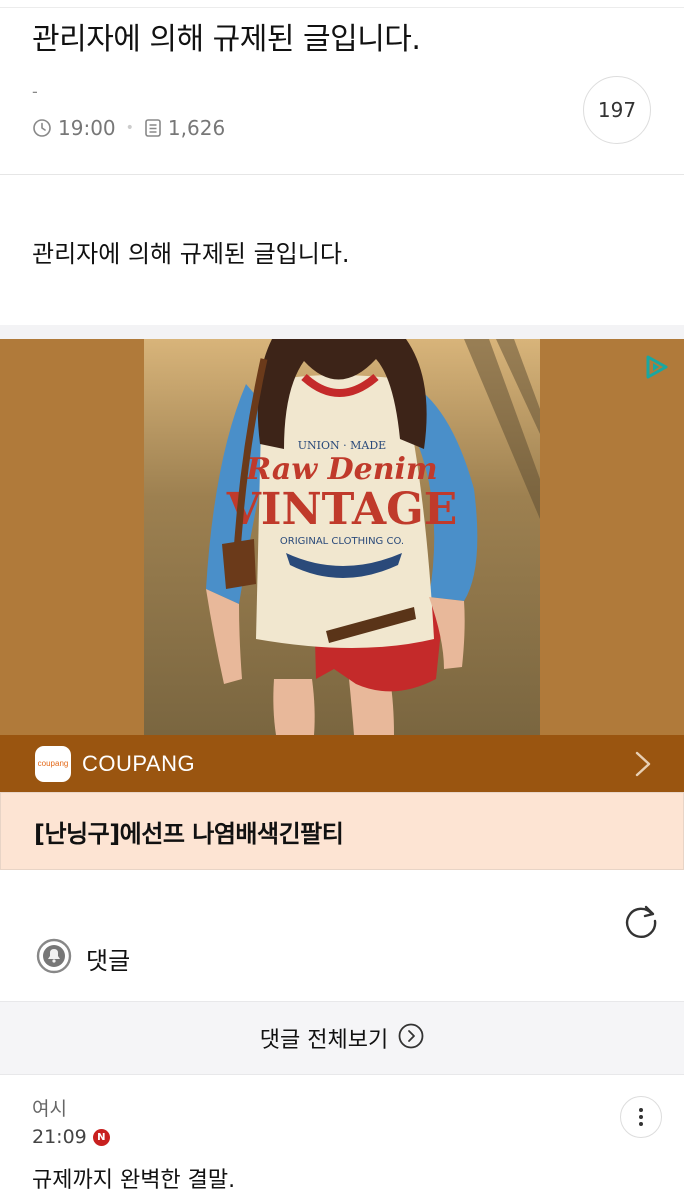 The image size is (684, 1200). I want to click on view-all-comments-button: 댓글 전체보기, so click(342, 1038).